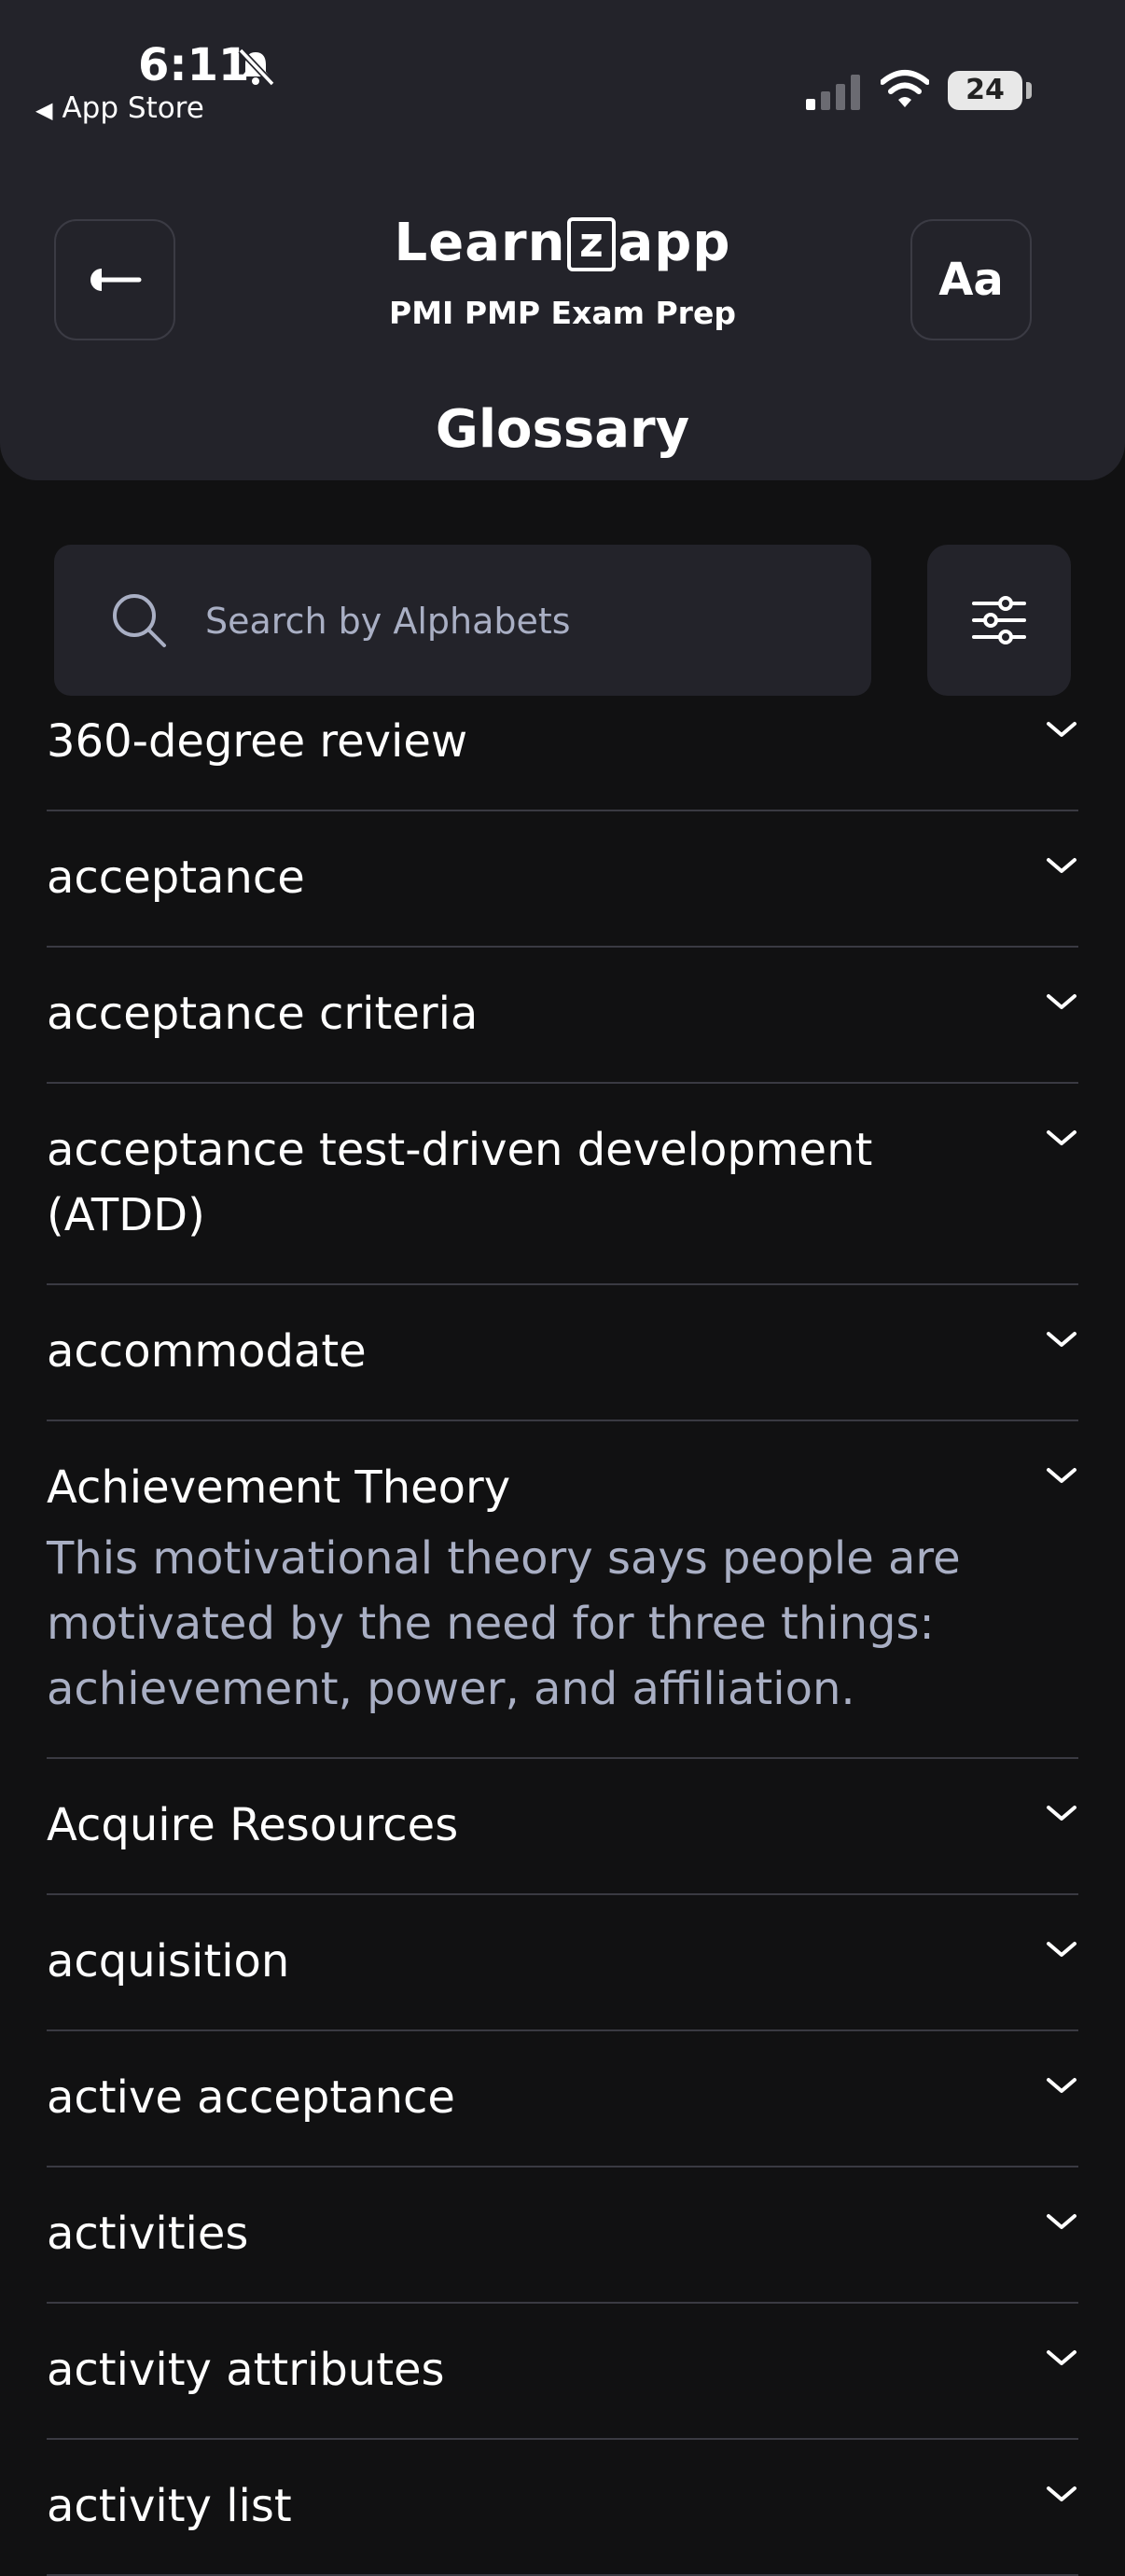  What do you see at coordinates (522, 621) in the screenshot?
I see `search-input` at bounding box center [522, 621].